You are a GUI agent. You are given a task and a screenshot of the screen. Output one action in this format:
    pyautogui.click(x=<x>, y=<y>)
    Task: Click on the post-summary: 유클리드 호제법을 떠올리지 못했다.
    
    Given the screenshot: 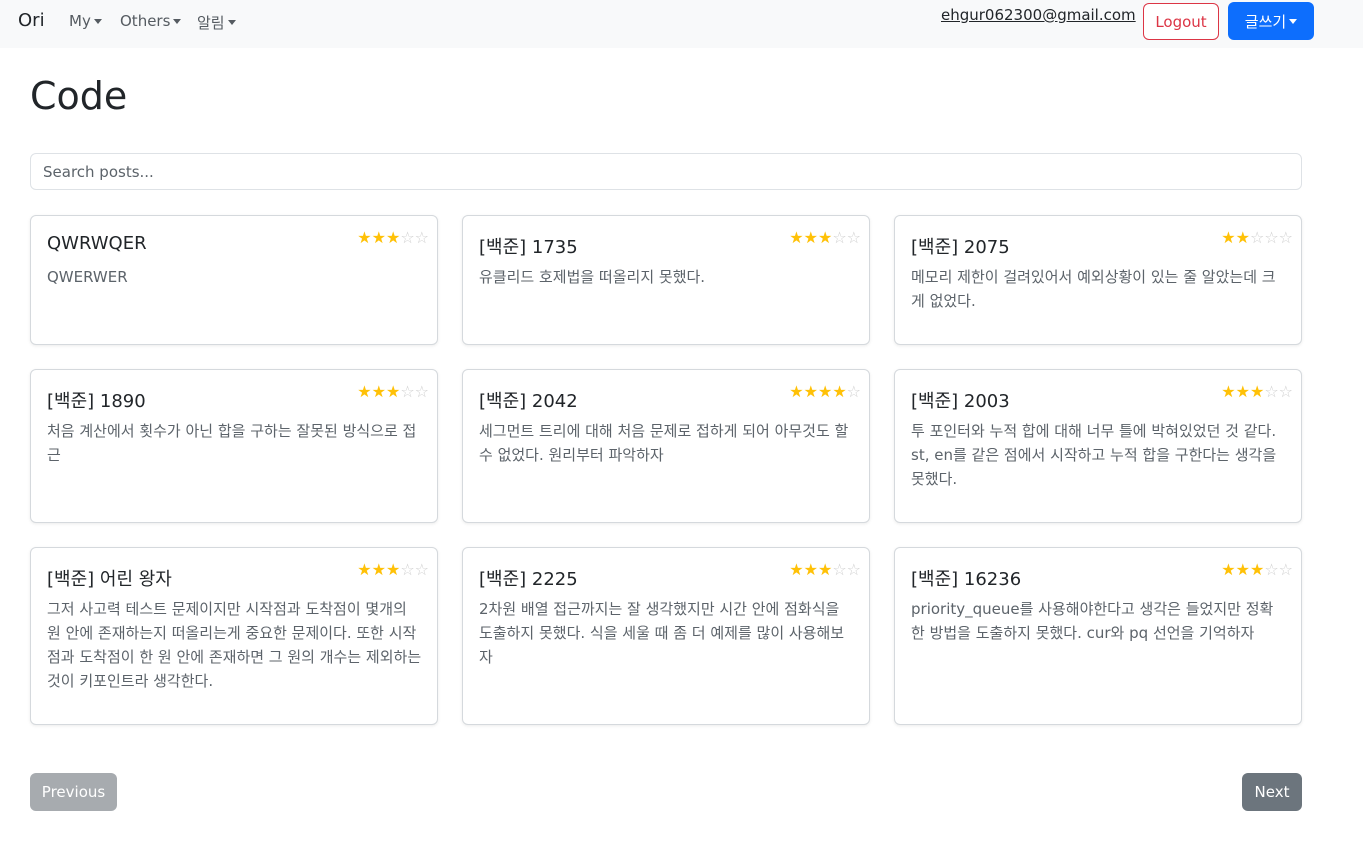 What is the action you would take?
    pyautogui.click(x=592, y=277)
    